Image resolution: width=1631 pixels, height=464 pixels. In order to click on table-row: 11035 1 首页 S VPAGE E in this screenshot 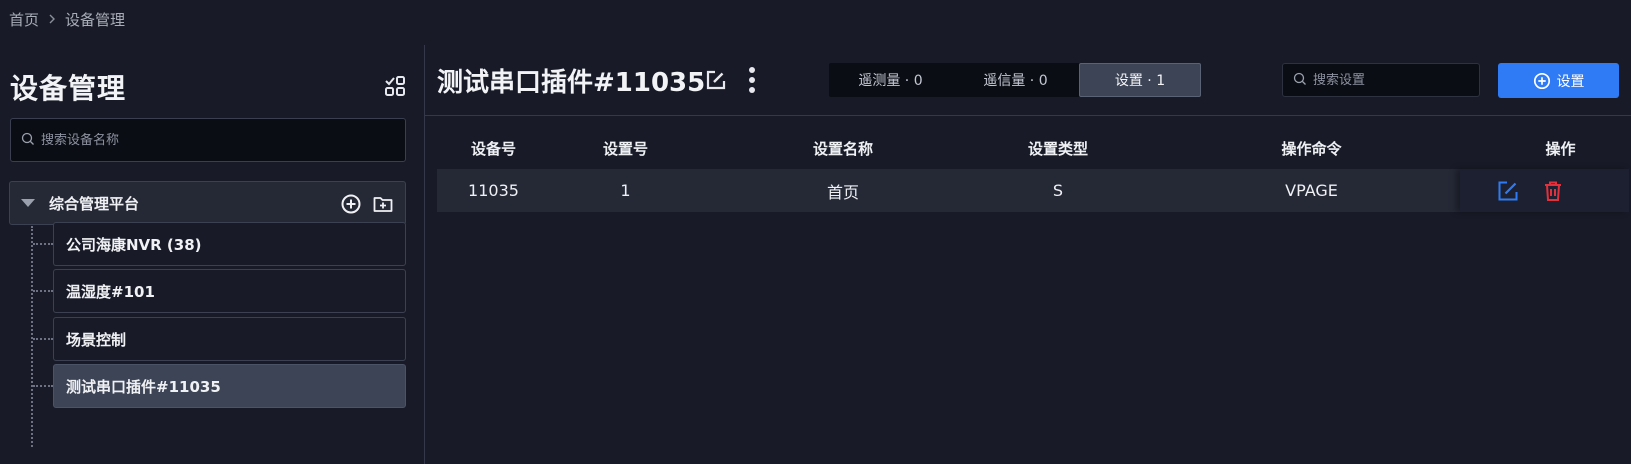, I will do `click(1033, 190)`.